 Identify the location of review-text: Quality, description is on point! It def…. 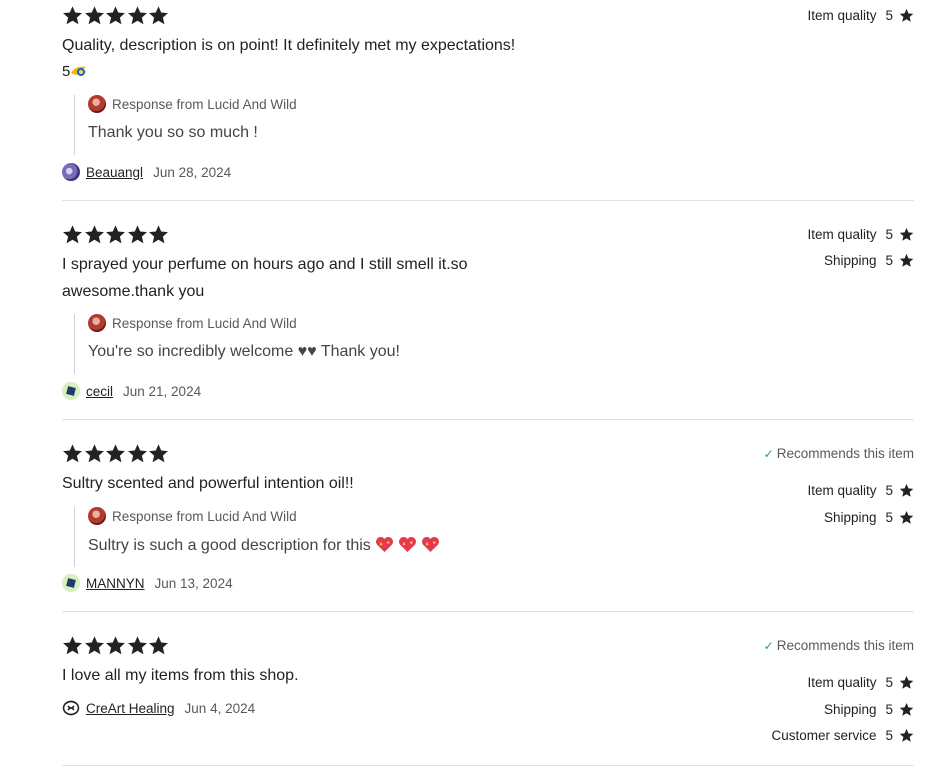
(289, 45).